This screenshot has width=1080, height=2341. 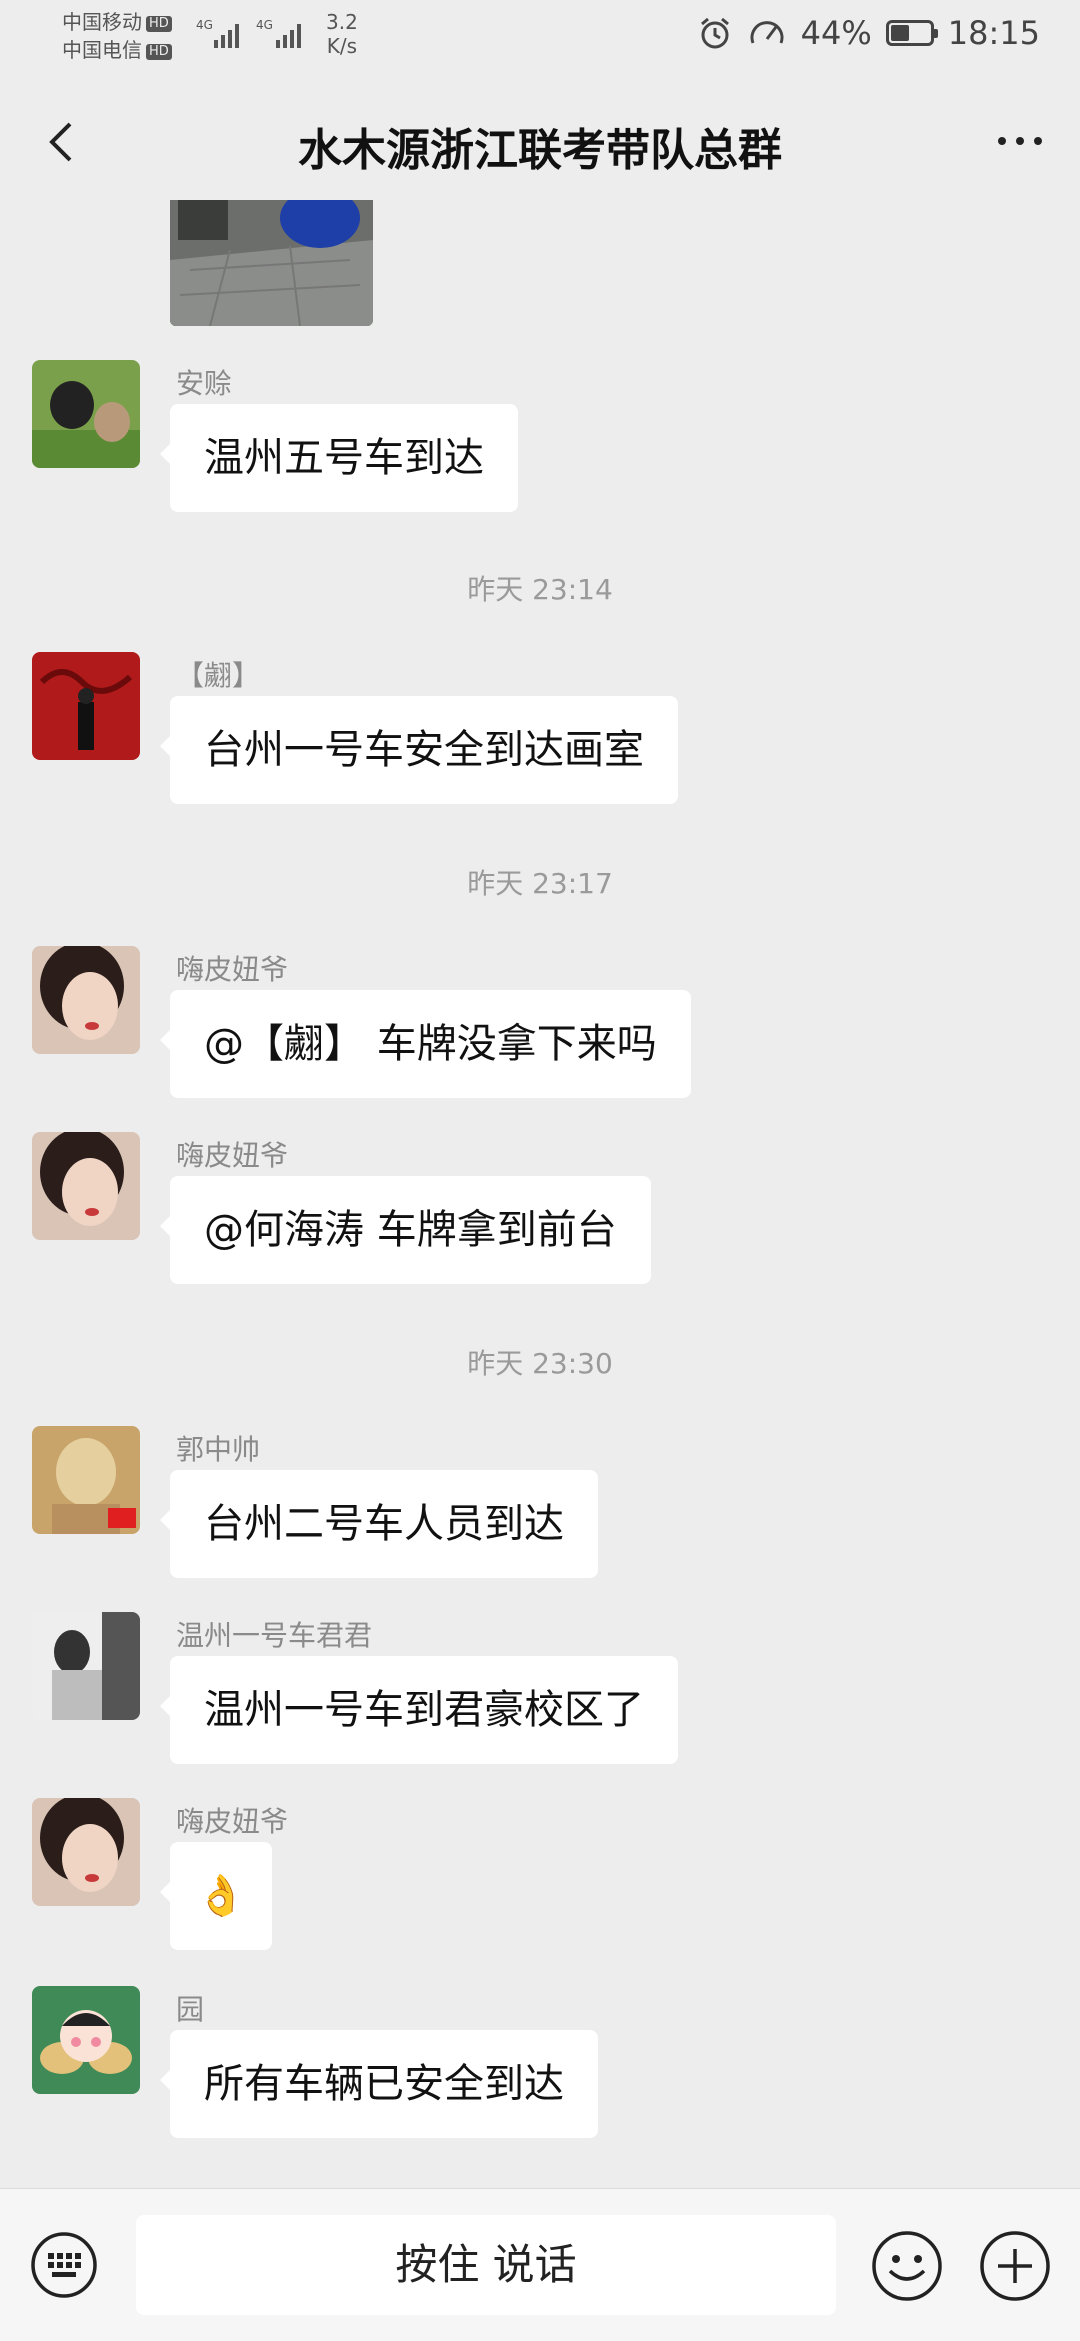 I want to click on clock: 18:15, so click(x=993, y=33).